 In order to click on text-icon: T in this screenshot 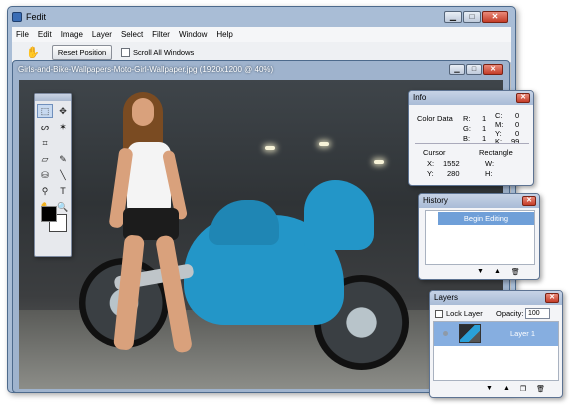, I will do `click(63, 191)`.